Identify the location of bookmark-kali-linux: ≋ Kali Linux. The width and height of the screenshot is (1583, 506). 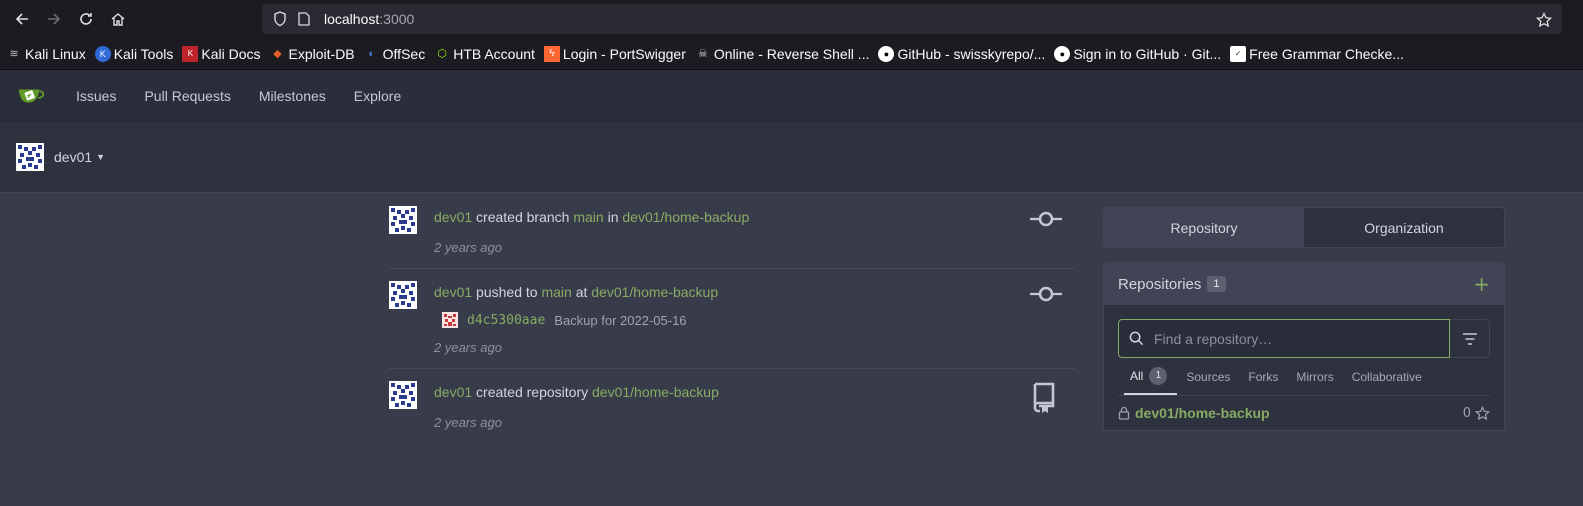
(45, 54).